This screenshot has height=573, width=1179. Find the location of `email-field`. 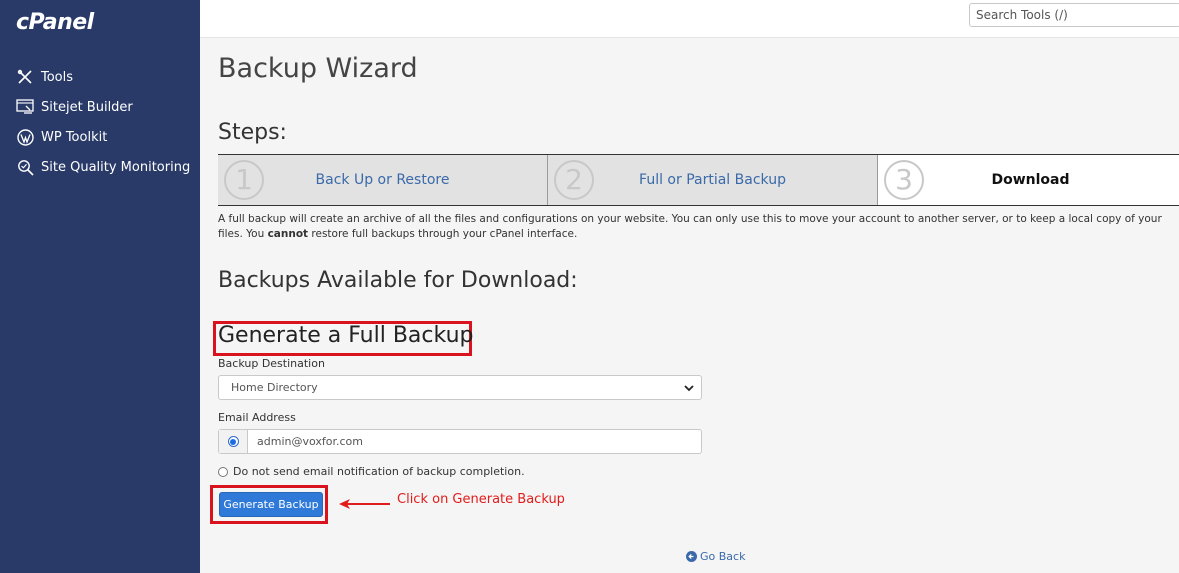

email-field is located at coordinates (473, 441).